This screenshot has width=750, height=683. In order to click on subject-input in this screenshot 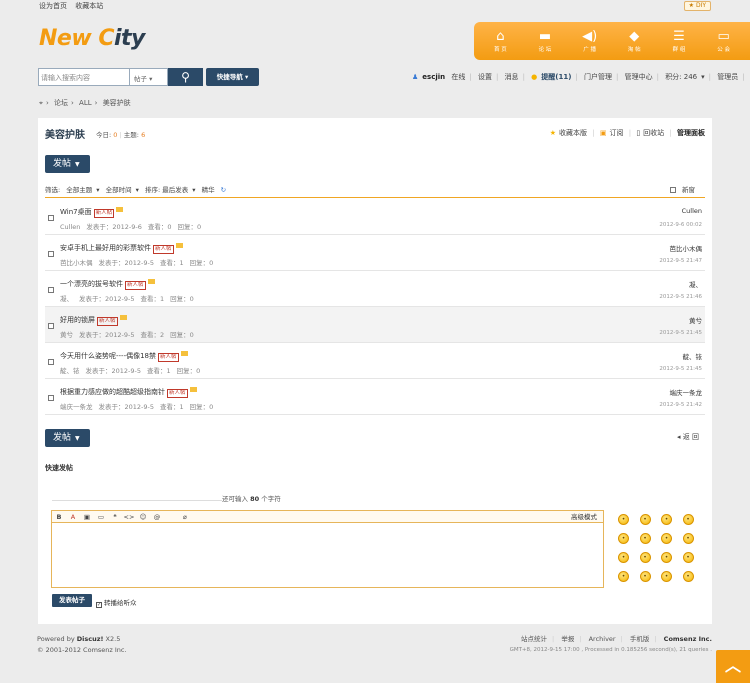, I will do `click(137, 500)`.